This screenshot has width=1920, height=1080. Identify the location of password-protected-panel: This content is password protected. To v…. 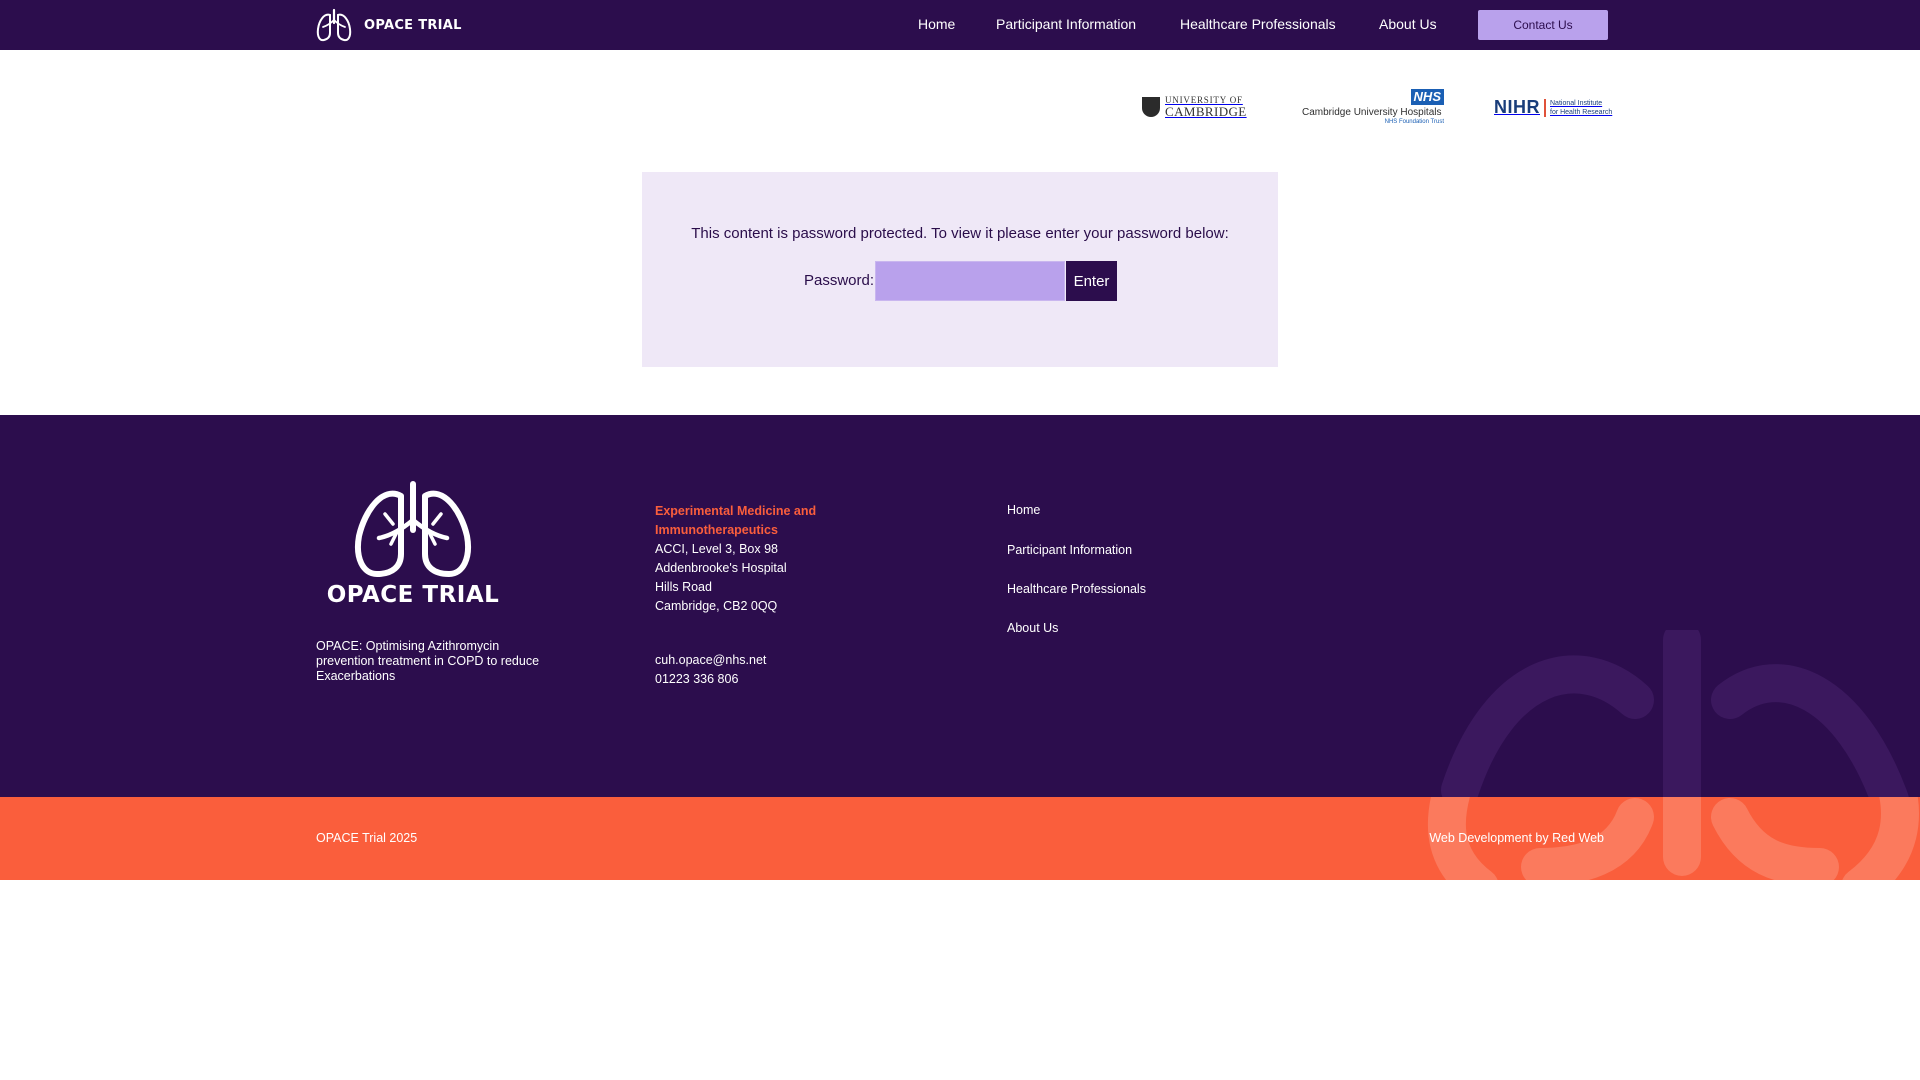
(960, 269).